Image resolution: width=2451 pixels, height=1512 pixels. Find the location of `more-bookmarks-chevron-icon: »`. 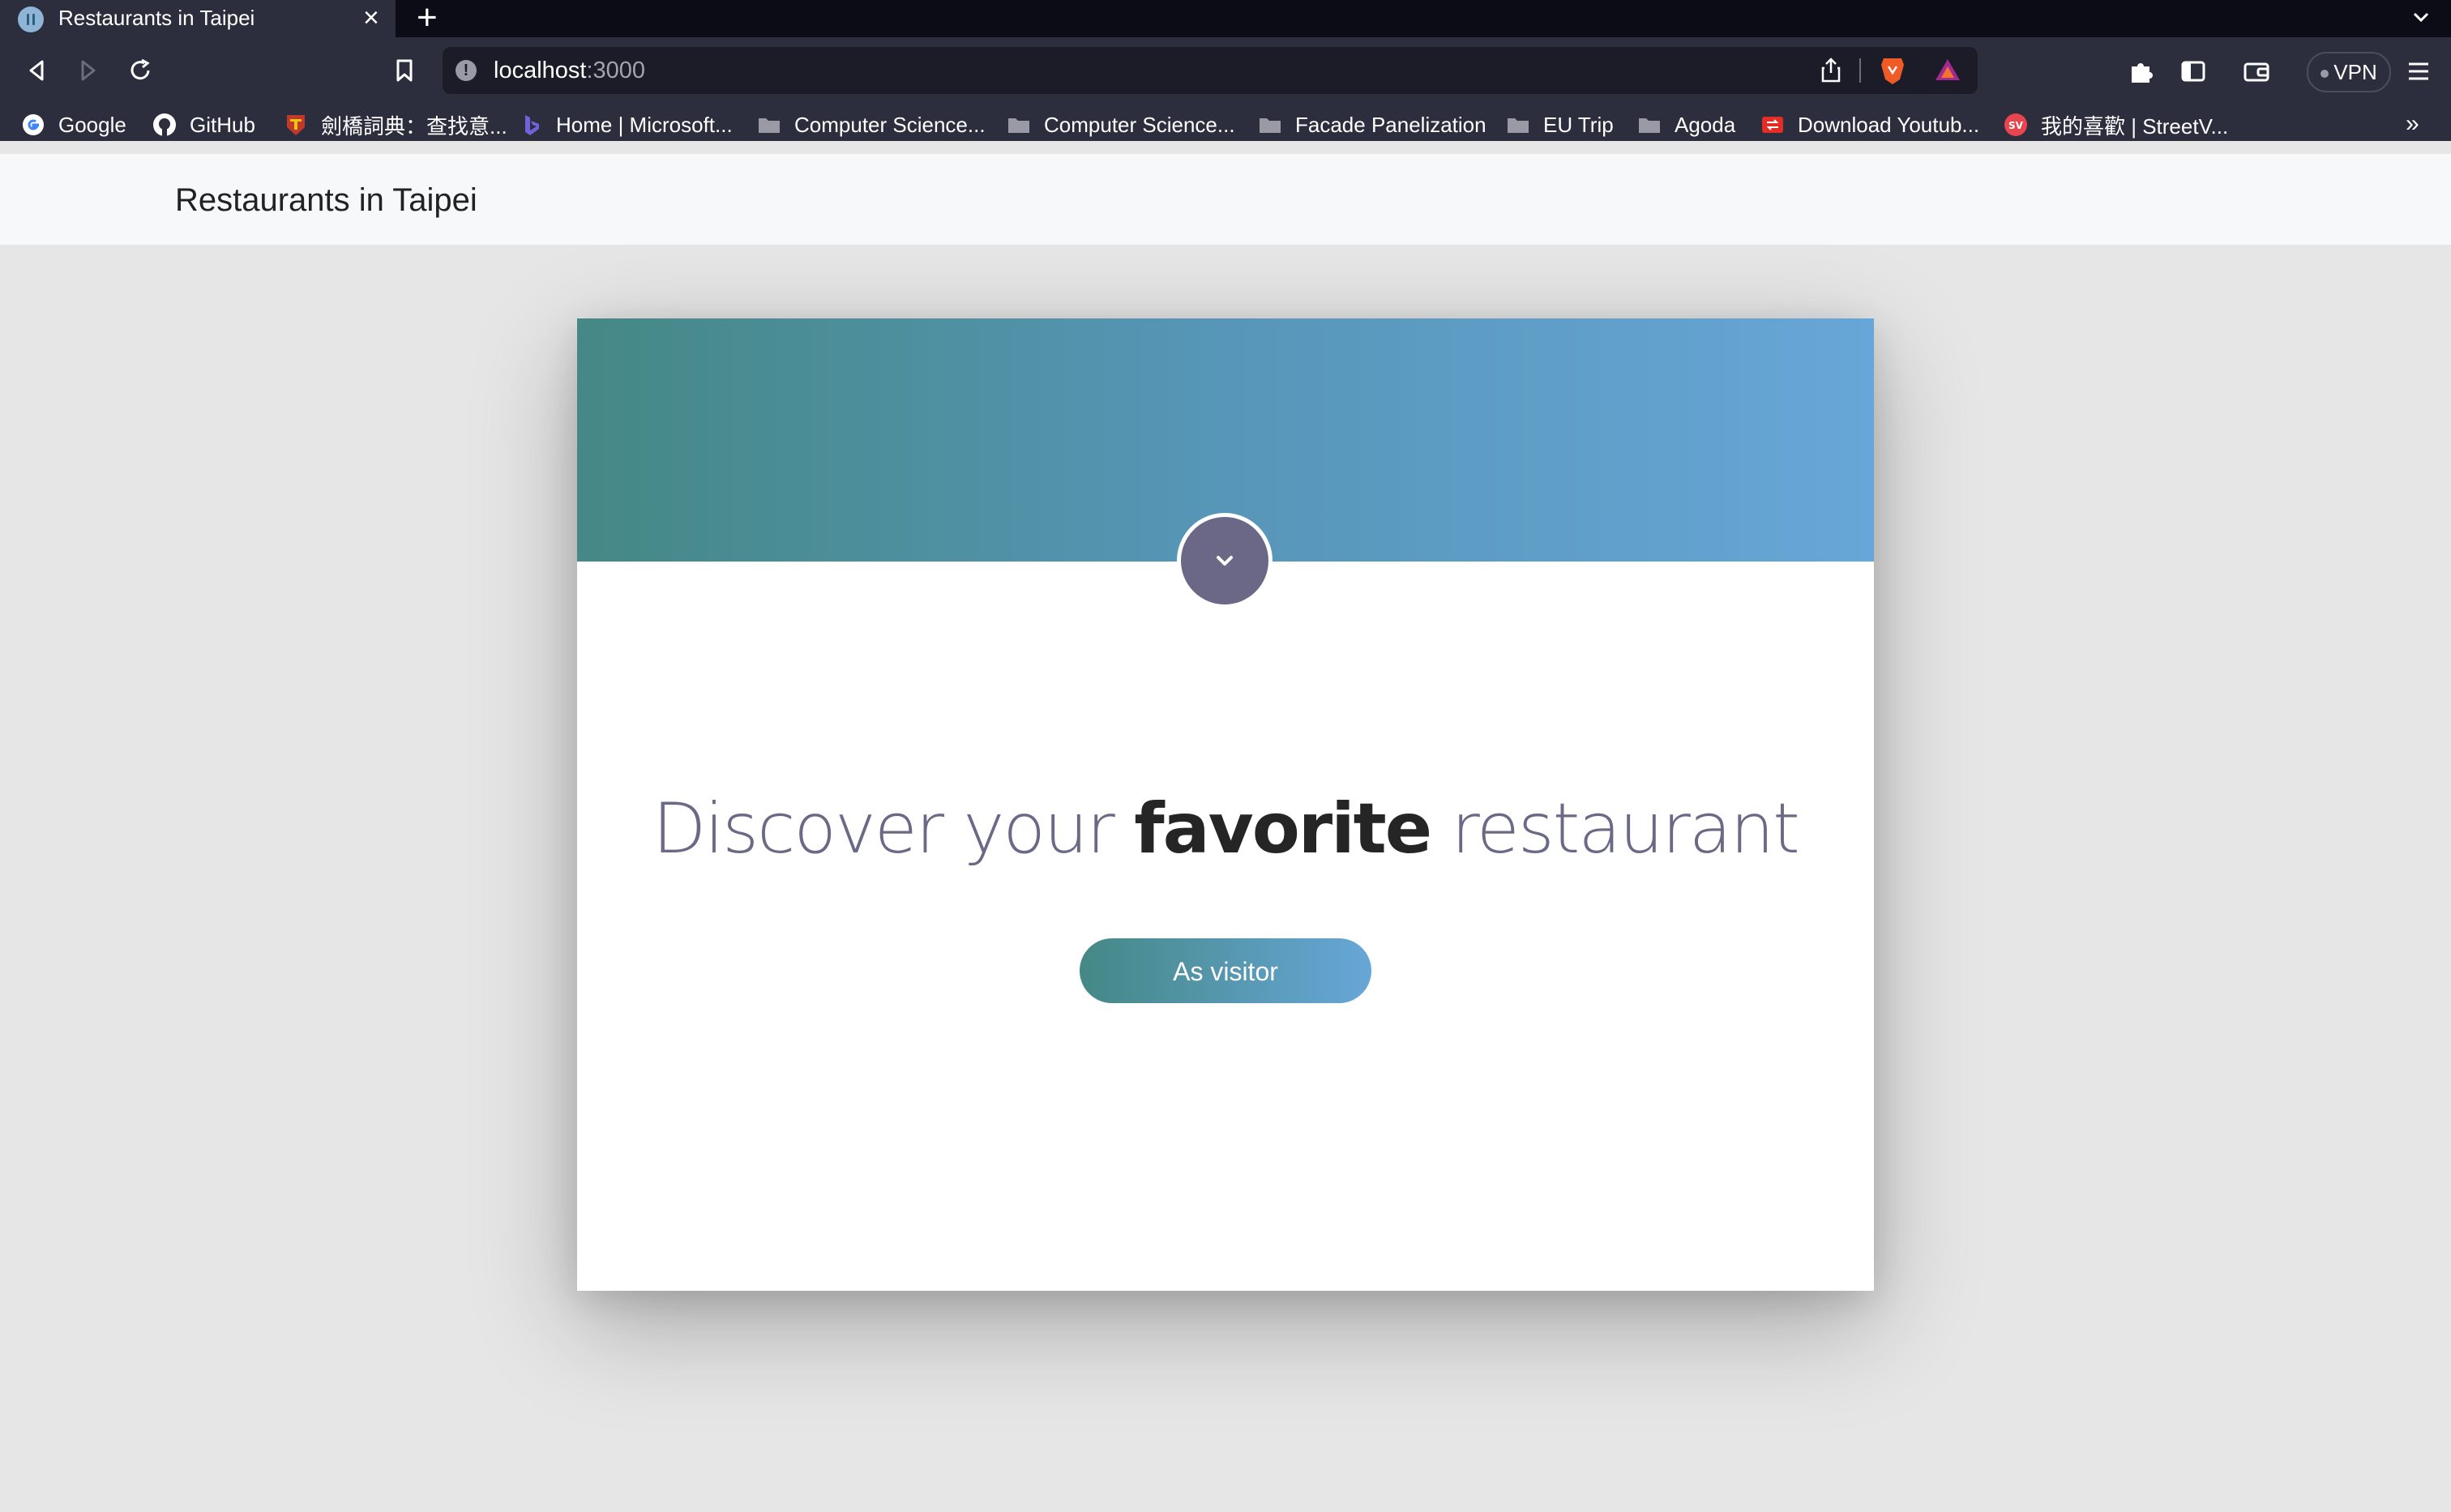

more-bookmarks-chevron-icon: » is located at coordinates (2412, 124).